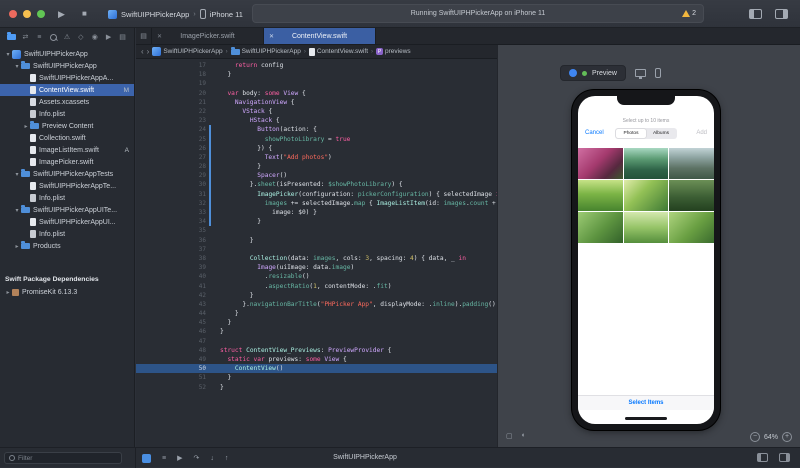  What do you see at coordinates (316, 359) in the screenshot?
I see `code-line: 49 static var previews: some View {` at bounding box center [316, 359].